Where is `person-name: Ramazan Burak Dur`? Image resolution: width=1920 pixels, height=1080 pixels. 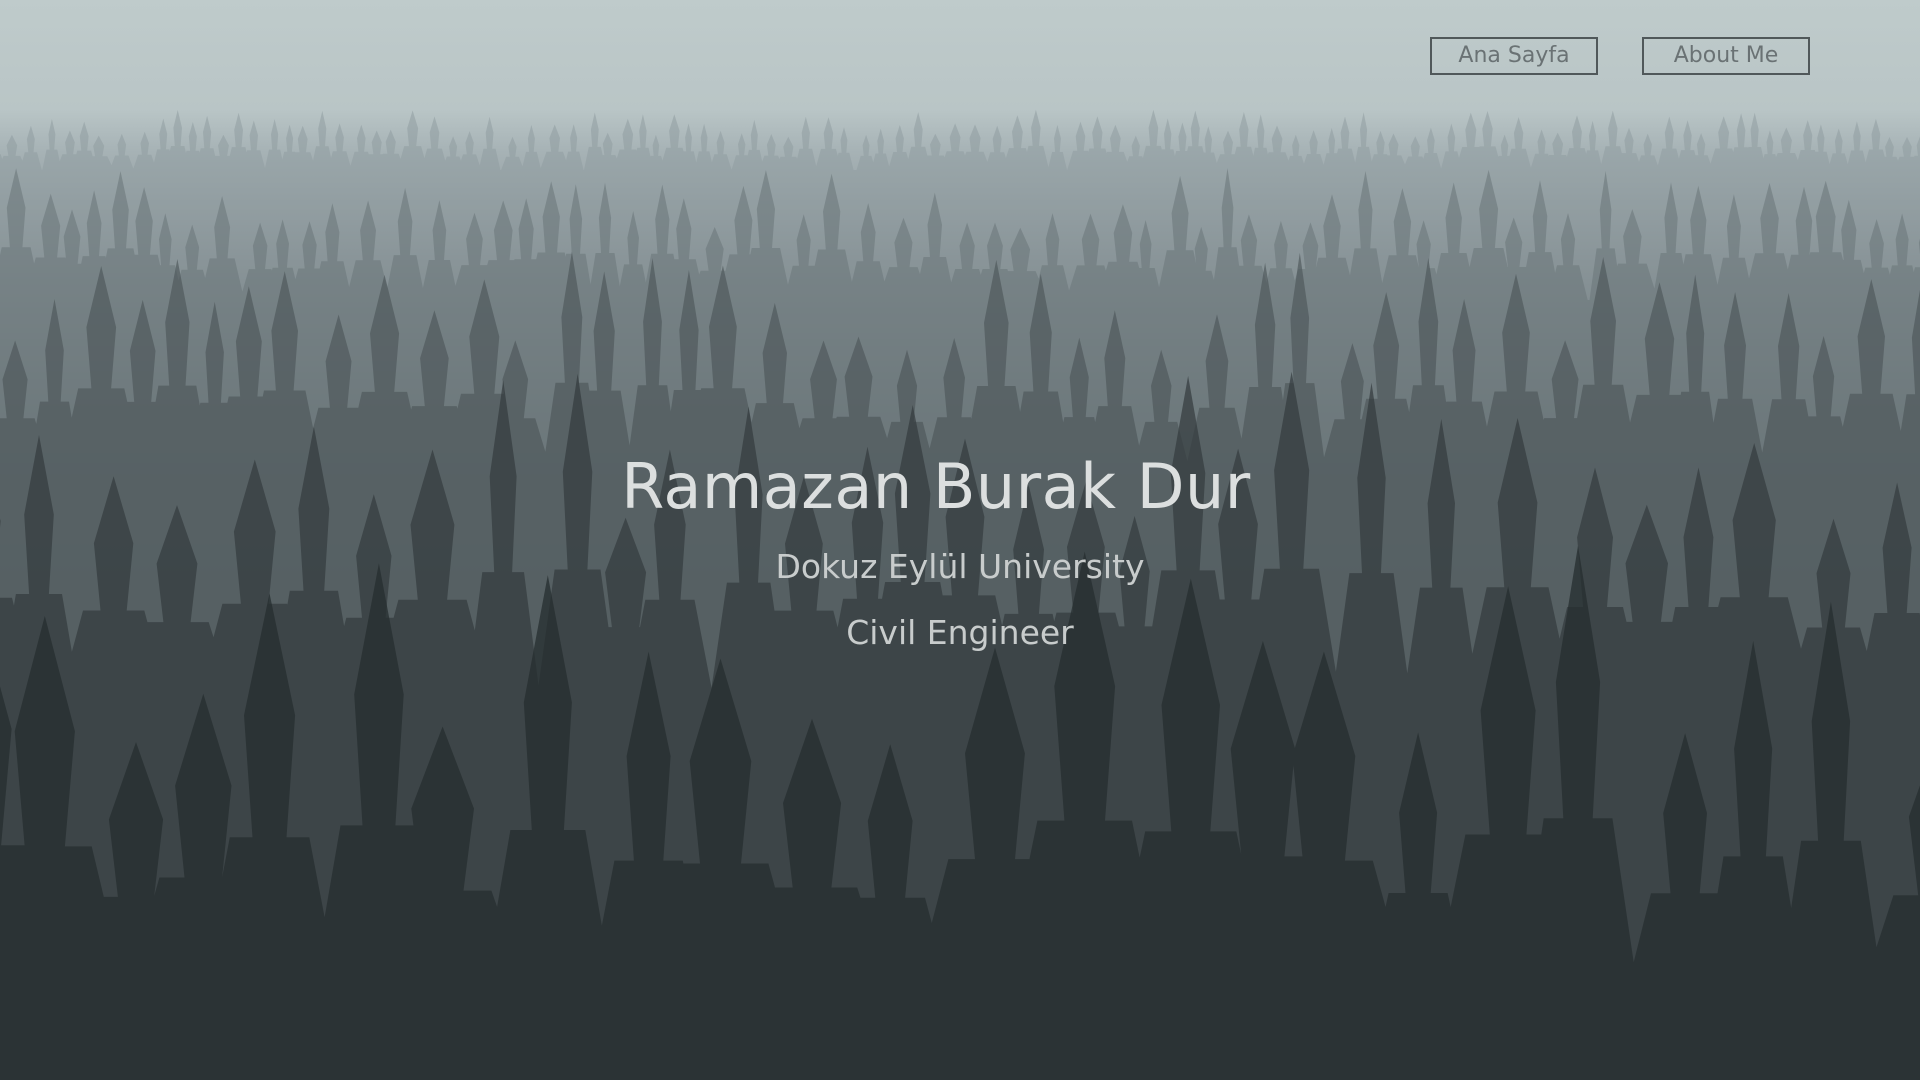 person-name: Ramazan Burak Dur is located at coordinates (936, 486).